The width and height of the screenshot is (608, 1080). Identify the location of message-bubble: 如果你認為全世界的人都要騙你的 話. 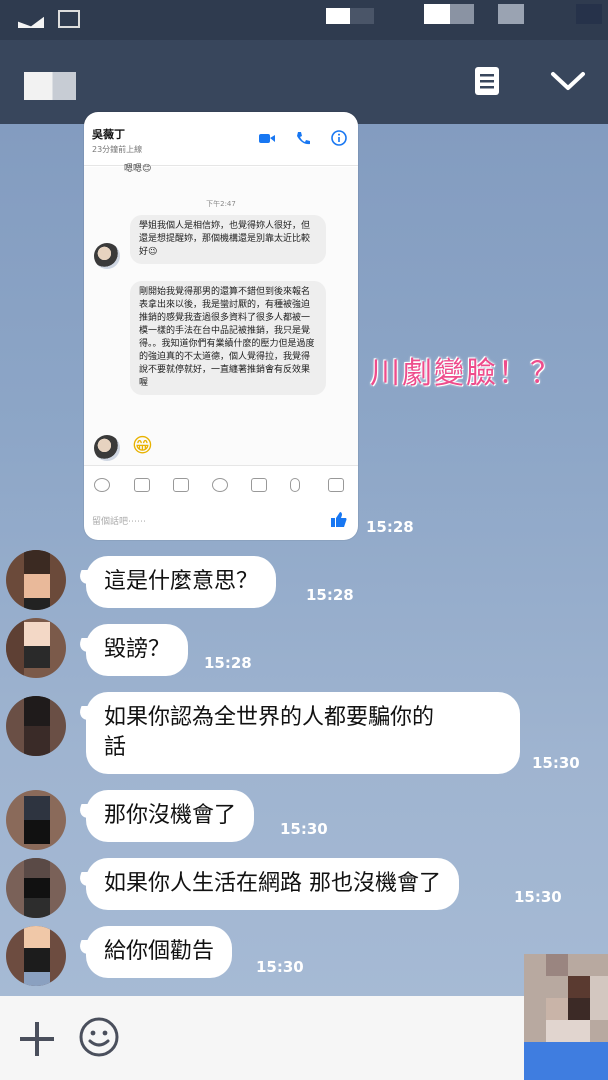
(303, 733).